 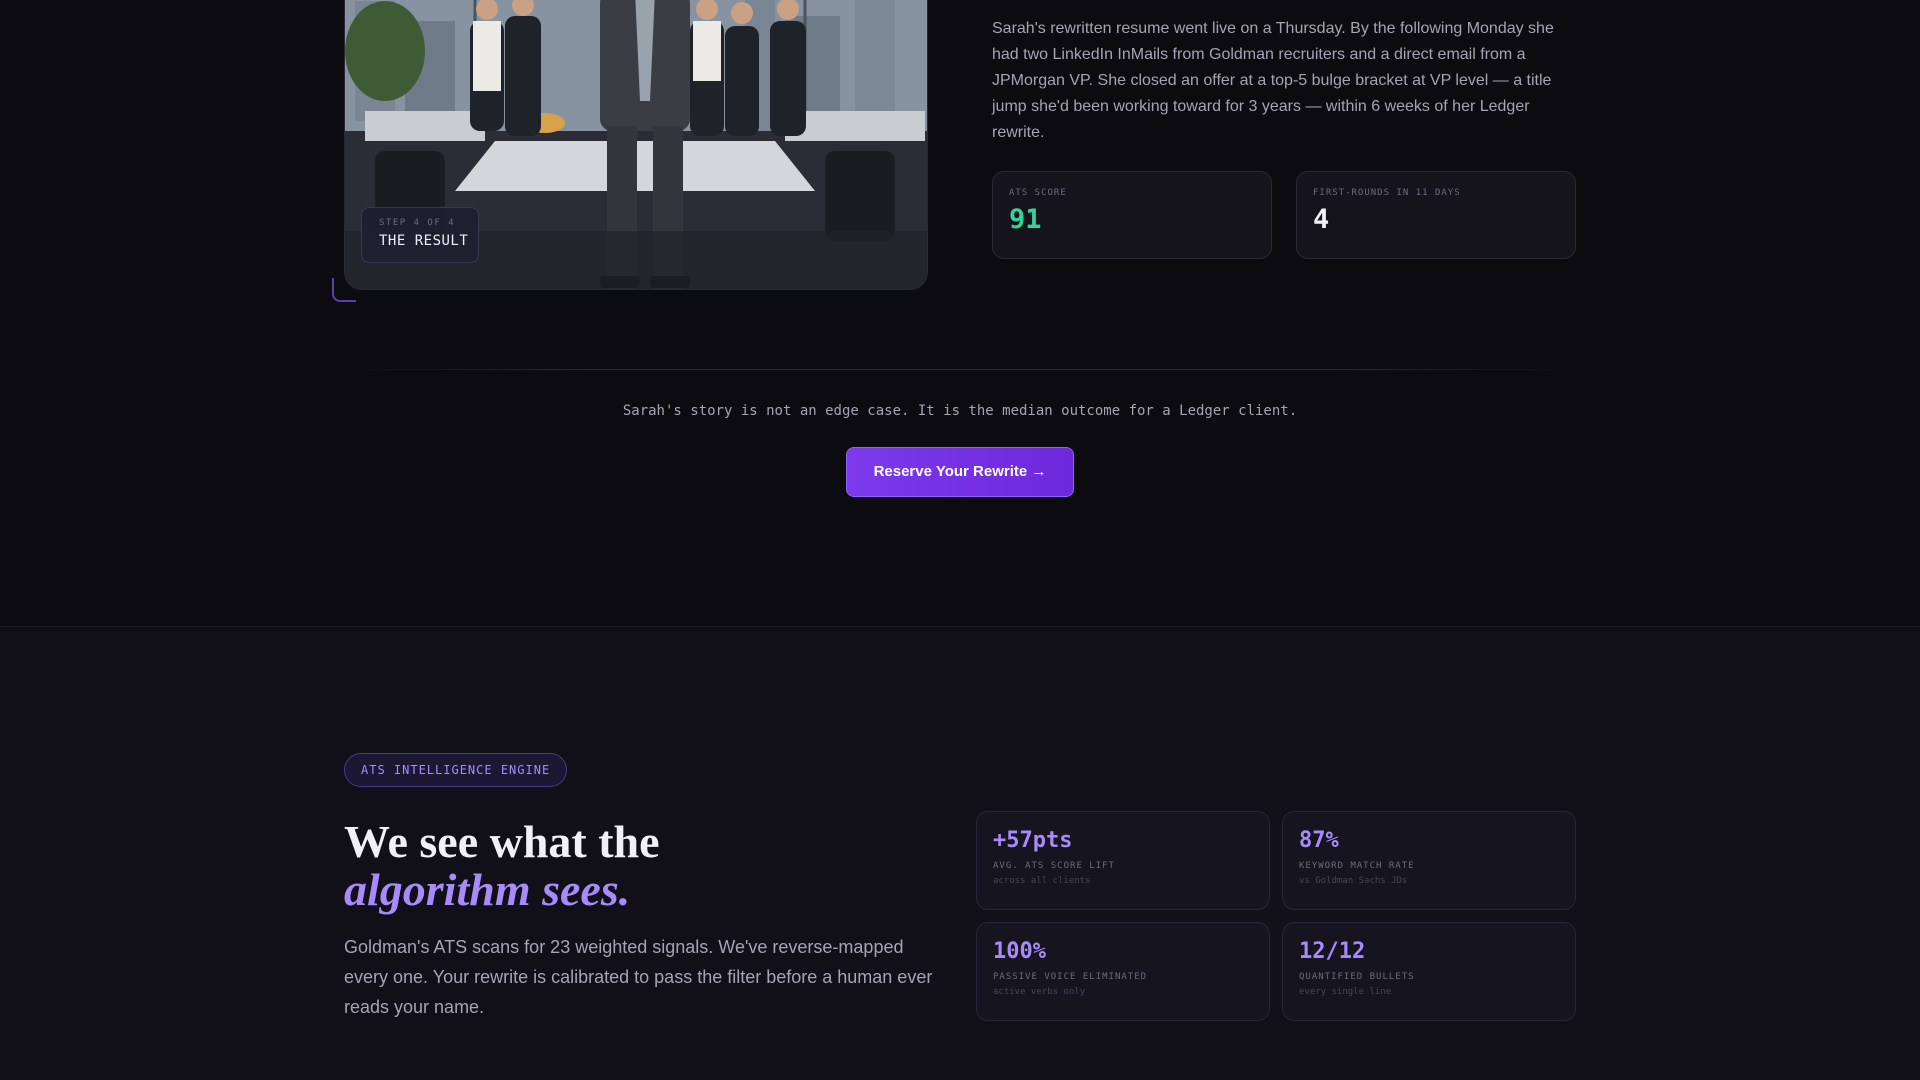 What do you see at coordinates (1054, 866) in the screenshot?
I see `metric-label: AVG. ATS SCORE LIFT` at bounding box center [1054, 866].